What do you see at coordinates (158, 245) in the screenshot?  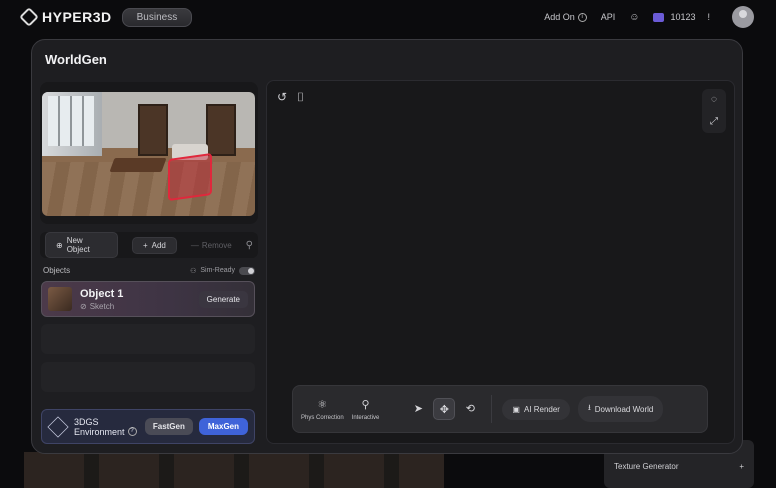 I see `add-label: Add` at bounding box center [158, 245].